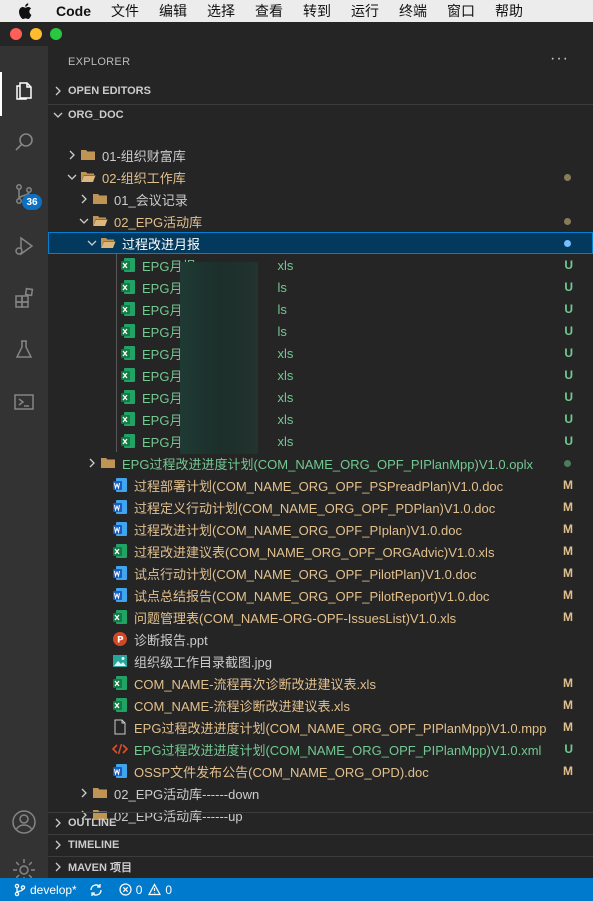  What do you see at coordinates (26, 11) in the screenshot?
I see `apple-icon` at bounding box center [26, 11].